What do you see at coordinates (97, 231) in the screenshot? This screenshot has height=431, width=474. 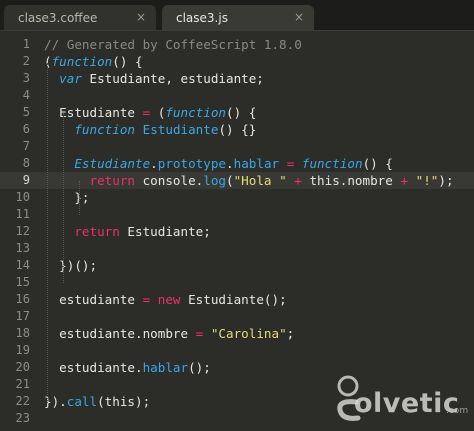 I see `code-token: return` at bounding box center [97, 231].